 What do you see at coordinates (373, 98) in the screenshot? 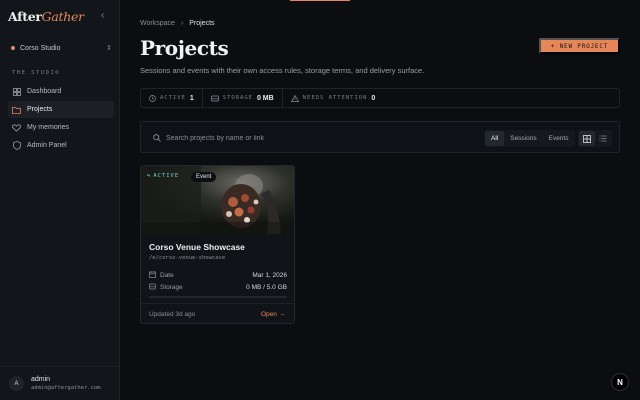
I see `stat-value: 0` at bounding box center [373, 98].